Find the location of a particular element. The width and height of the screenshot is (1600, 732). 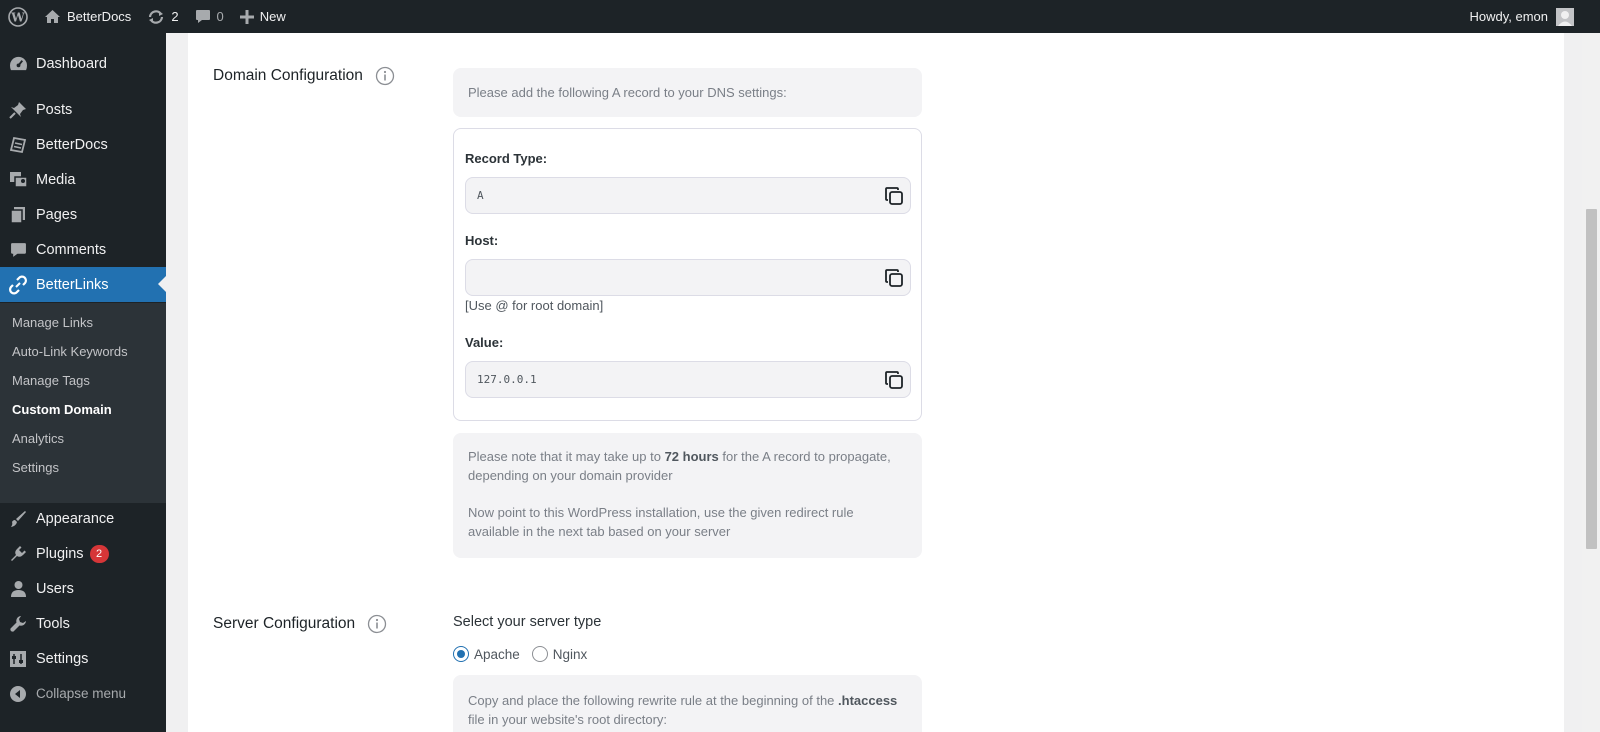

host-field is located at coordinates (688, 277).